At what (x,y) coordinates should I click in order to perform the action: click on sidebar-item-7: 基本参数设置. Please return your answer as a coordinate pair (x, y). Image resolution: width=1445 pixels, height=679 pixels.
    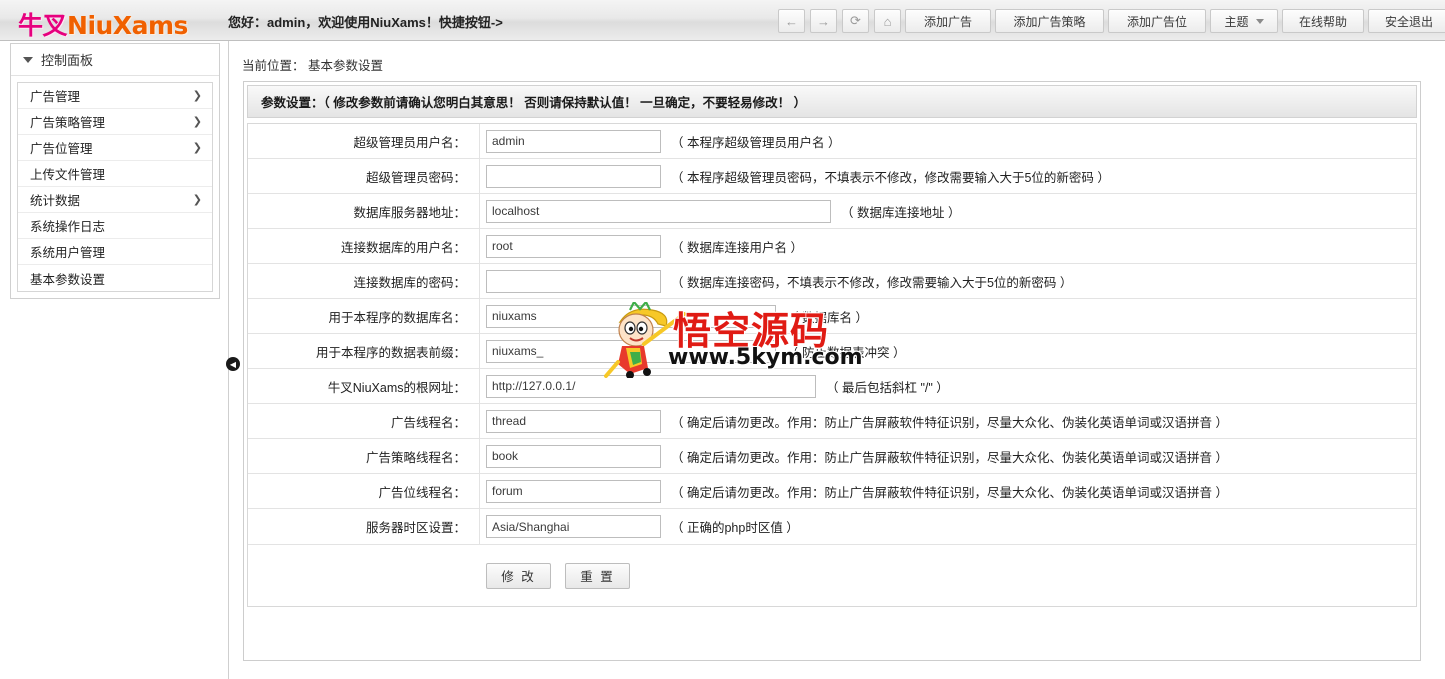
    Looking at the image, I should click on (115, 278).